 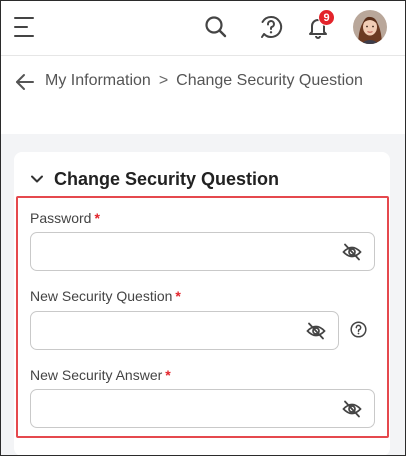 I want to click on security-question-label: New Security Question *, so click(x=105, y=296).